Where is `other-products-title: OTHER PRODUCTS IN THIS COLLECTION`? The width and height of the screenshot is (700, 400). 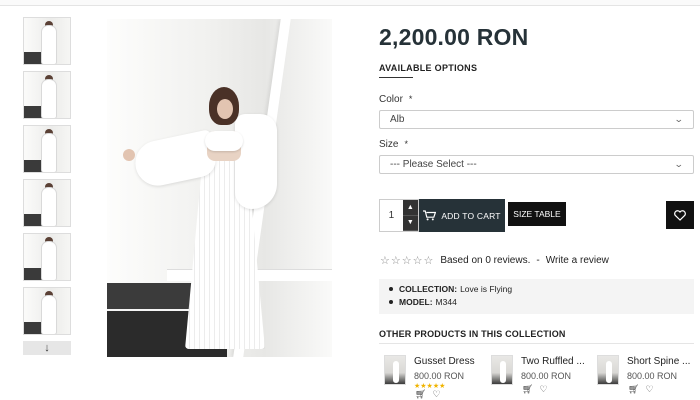 other-products-title: OTHER PRODUCTS IN THIS COLLECTION is located at coordinates (472, 334).